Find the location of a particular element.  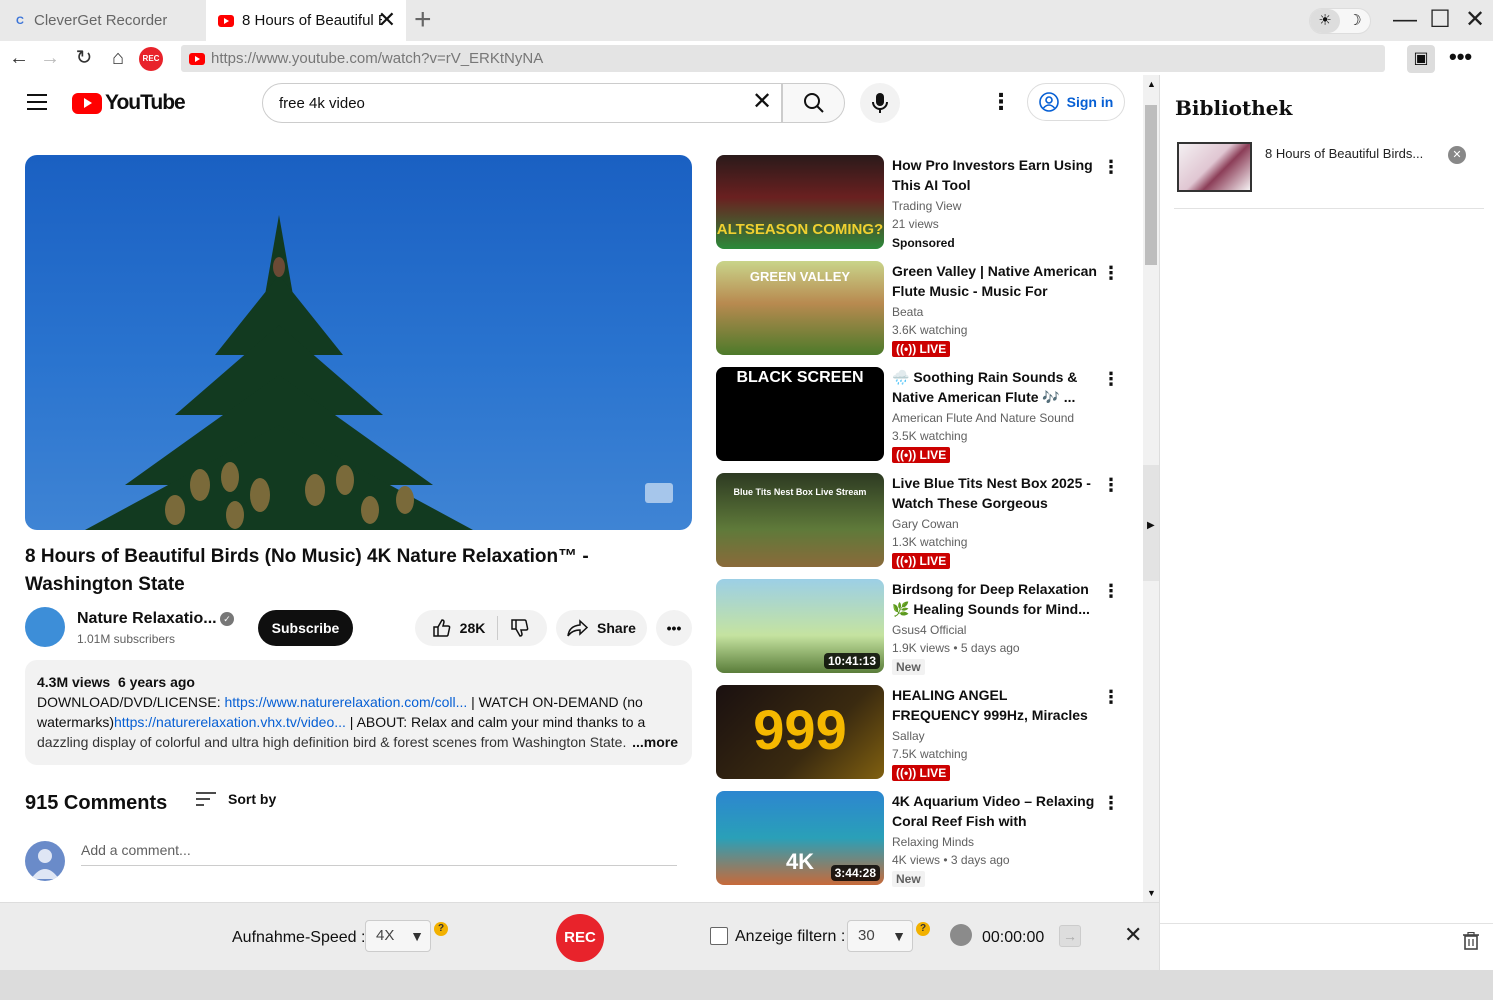

recommendation-channel: American Flute And Nature Sound is located at coordinates (983, 418).